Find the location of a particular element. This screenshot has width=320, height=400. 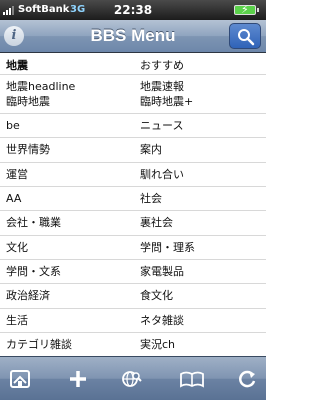

category-row: 地震 おすすめ is located at coordinates (133, 64).